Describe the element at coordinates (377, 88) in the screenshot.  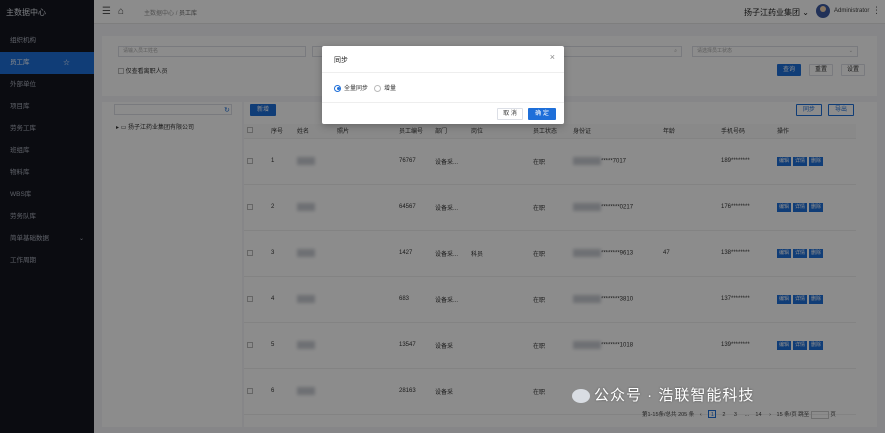
I see `radio-unchecked-icon` at that location.